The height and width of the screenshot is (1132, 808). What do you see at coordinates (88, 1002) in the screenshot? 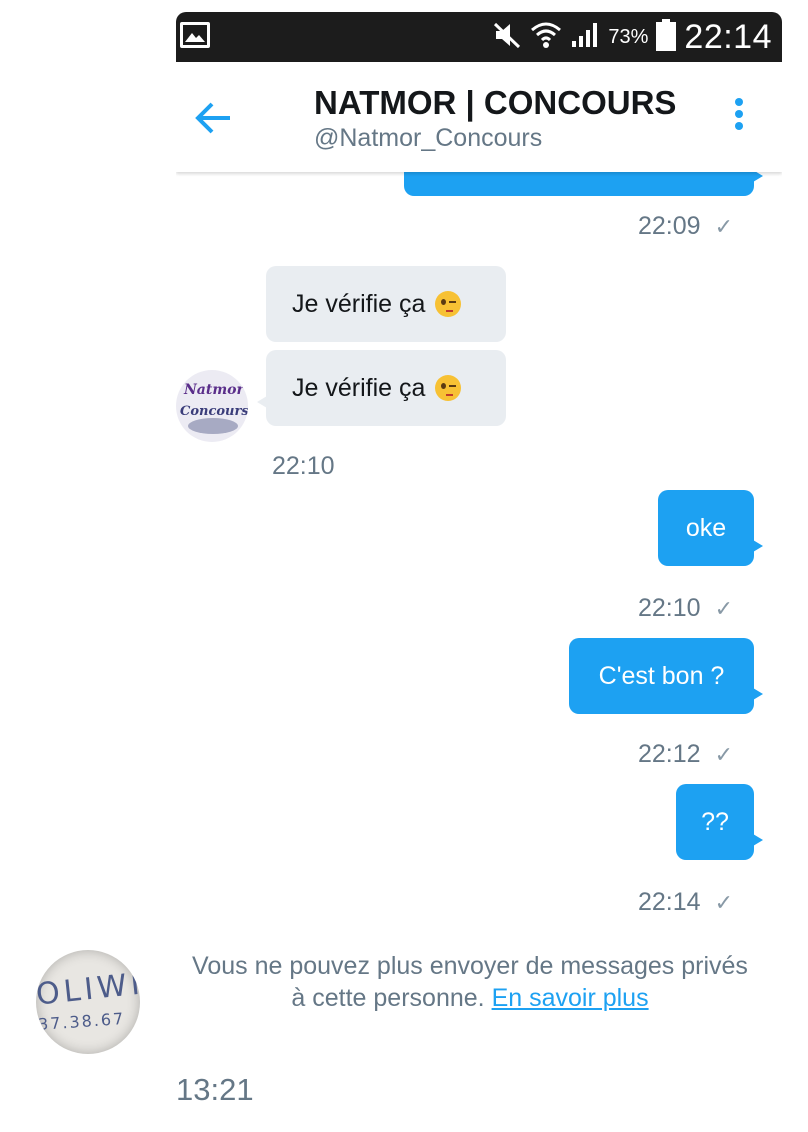
I see `user-avatar: OLIWI 37.38.67` at bounding box center [88, 1002].